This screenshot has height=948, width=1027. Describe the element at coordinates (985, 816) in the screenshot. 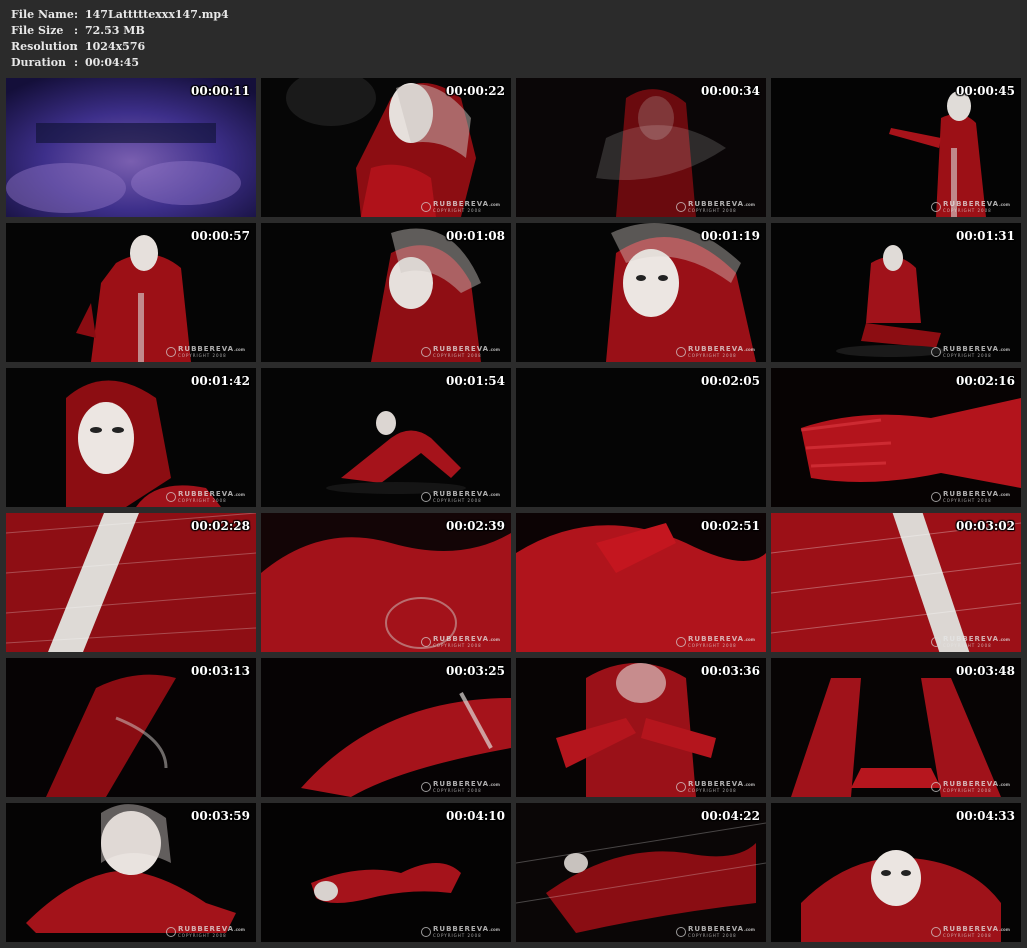

I see `thumbnail-timestamp: 00:04:33` at that location.